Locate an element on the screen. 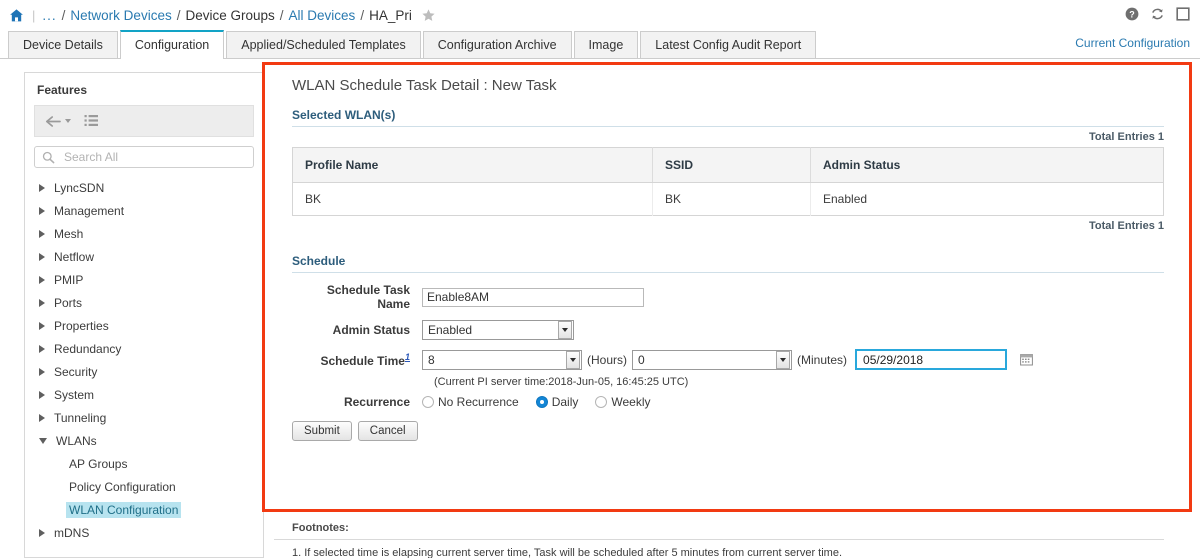 The height and width of the screenshot is (558, 1200). tab-applied-scheduled-templates: Applied/Scheduled Templates is located at coordinates (323, 44).